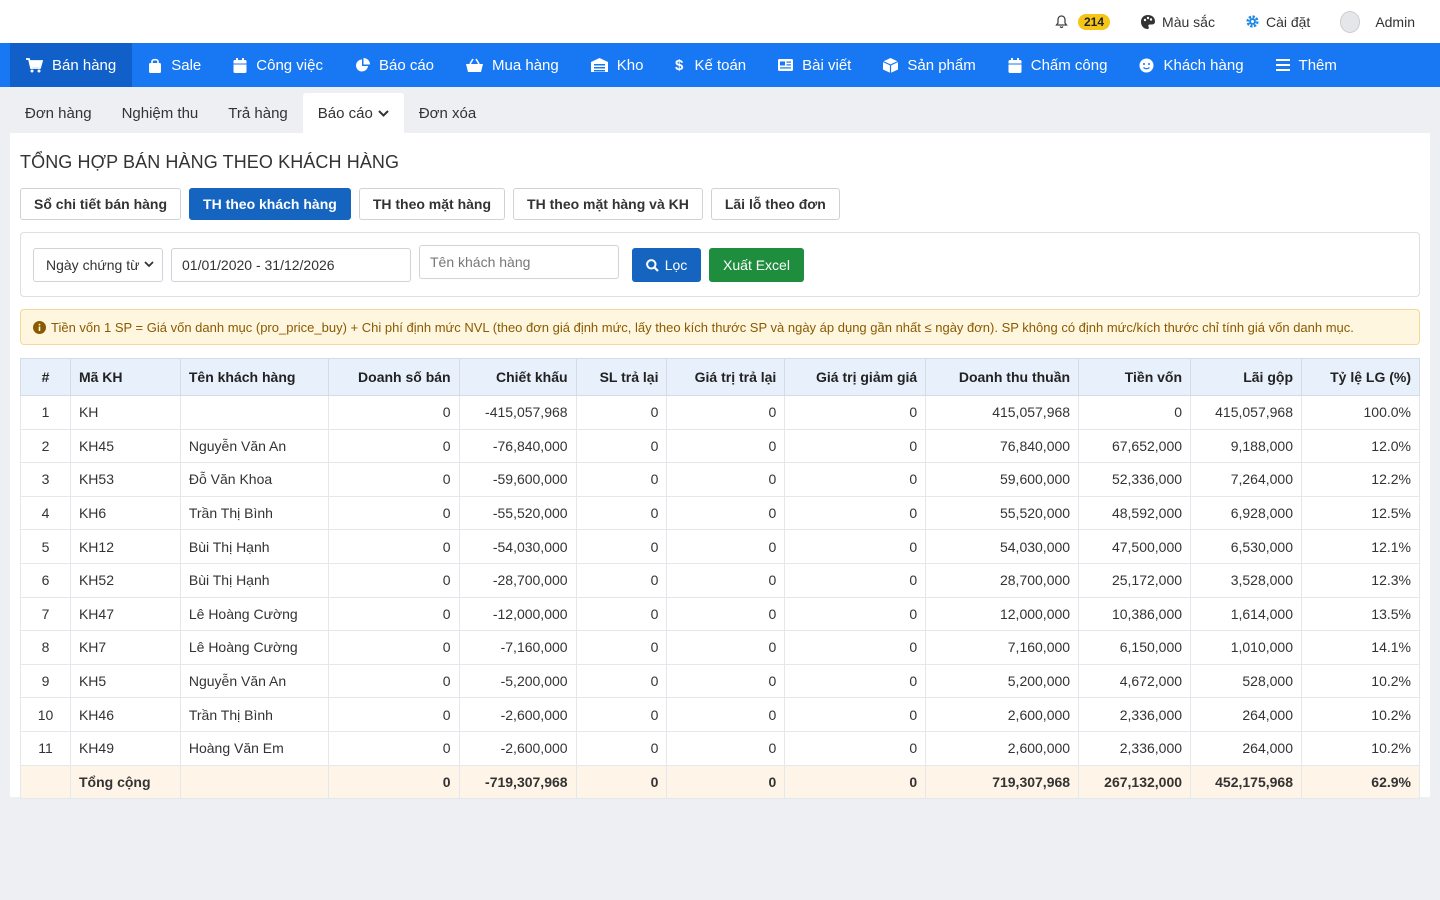  What do you see at coordinates (1306, 65) in the screenshot?
I see `nav-item-them: Thêm` at bounding box center [1306, 65].